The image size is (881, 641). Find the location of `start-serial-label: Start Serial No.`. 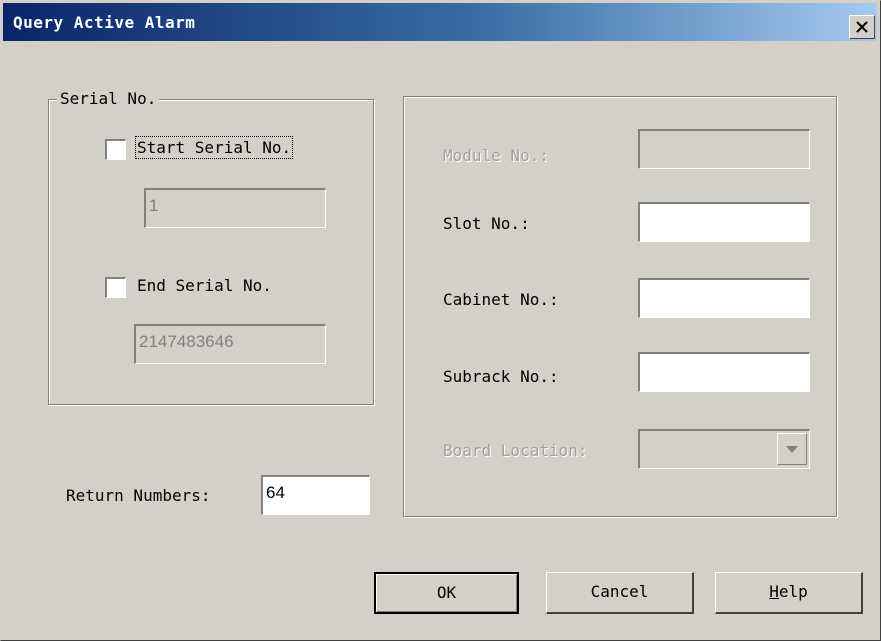

start-serial-label: Start Serial No. is located at coordinates (214, 147).